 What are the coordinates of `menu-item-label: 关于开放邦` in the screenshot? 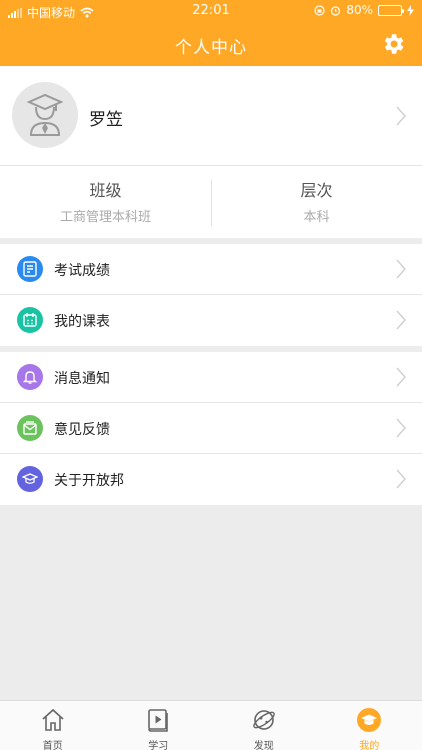 It's located at (89, 481).